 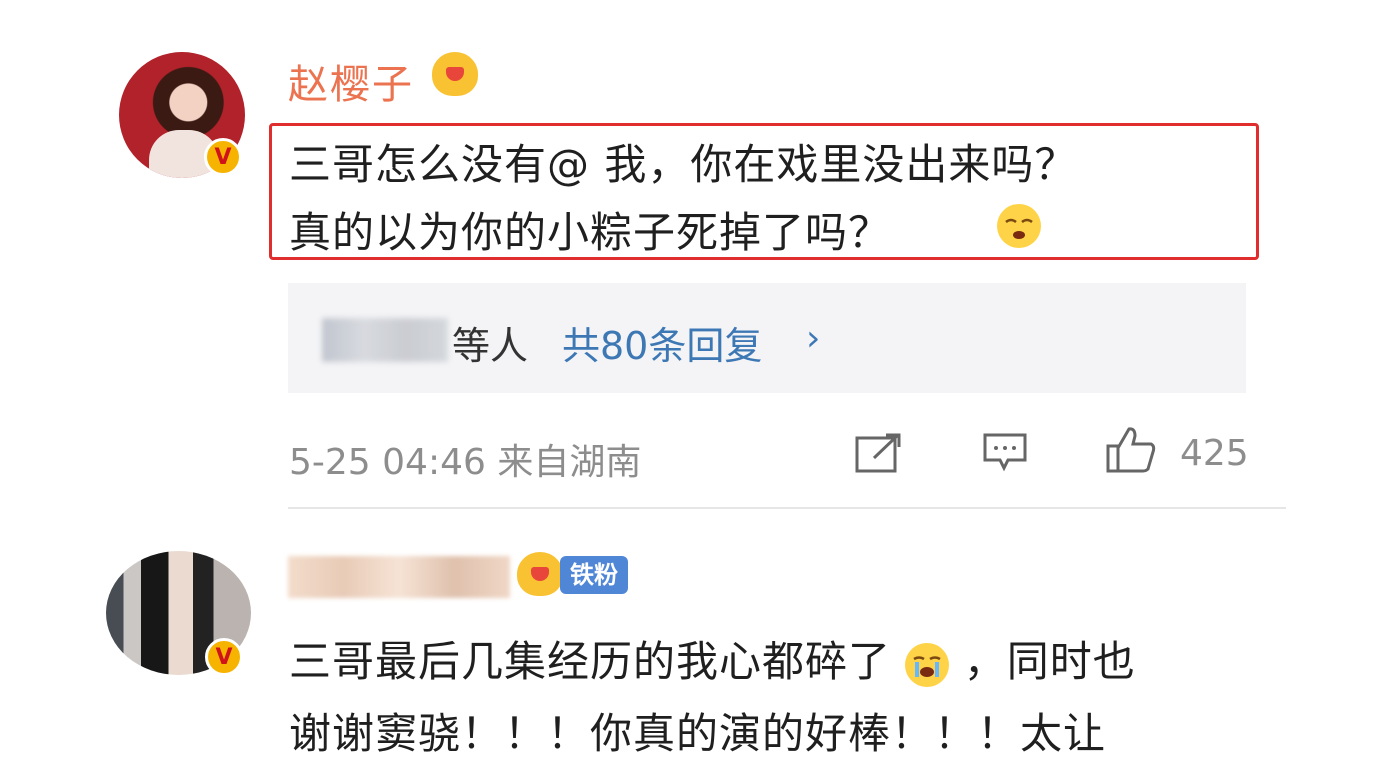 I want to click on comment-icon, so click(x=1005, y=452).